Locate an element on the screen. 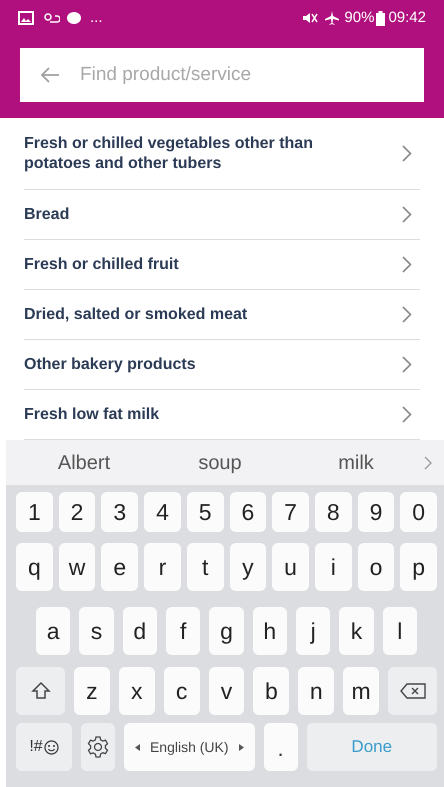  keyboard-key: c is located at coordinates (182, 691).